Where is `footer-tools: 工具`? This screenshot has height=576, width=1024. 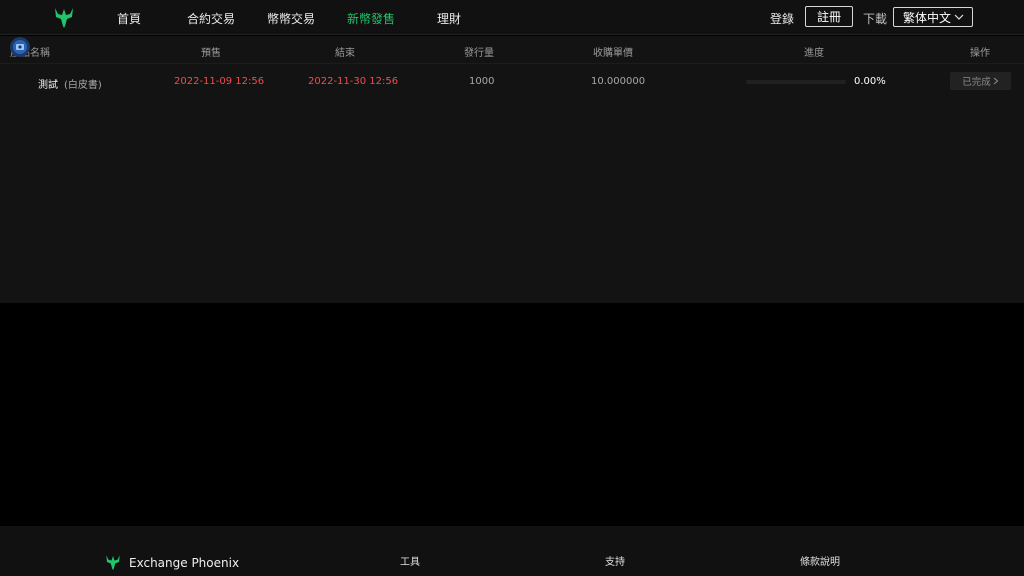 footer-tools: 工具 is located at coordinates (410, 560).